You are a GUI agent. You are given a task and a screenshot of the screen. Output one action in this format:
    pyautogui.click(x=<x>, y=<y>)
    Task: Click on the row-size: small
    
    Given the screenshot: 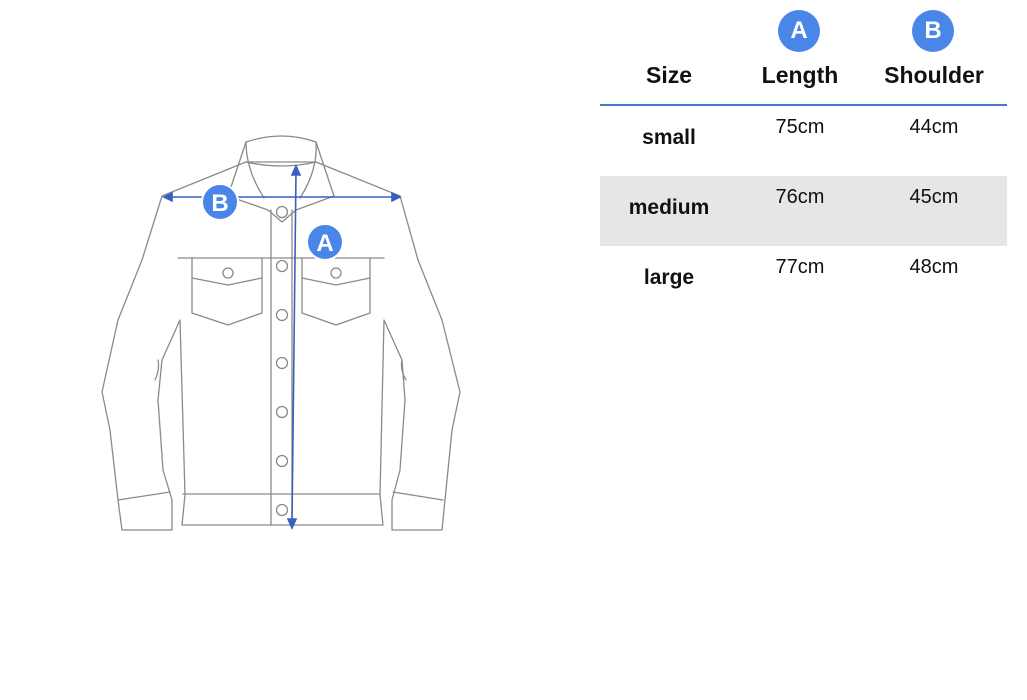 What is the action you would take?
    pyautogui.click(x=669, y=137)
    